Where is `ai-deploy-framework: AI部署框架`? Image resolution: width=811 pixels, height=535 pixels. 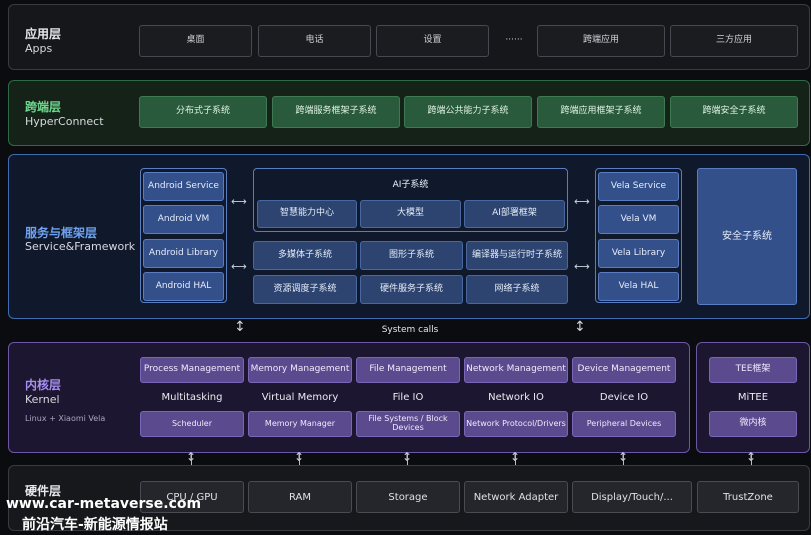
ai-deploy-framework: AI部署框架 is located at coordinates (514, 214).